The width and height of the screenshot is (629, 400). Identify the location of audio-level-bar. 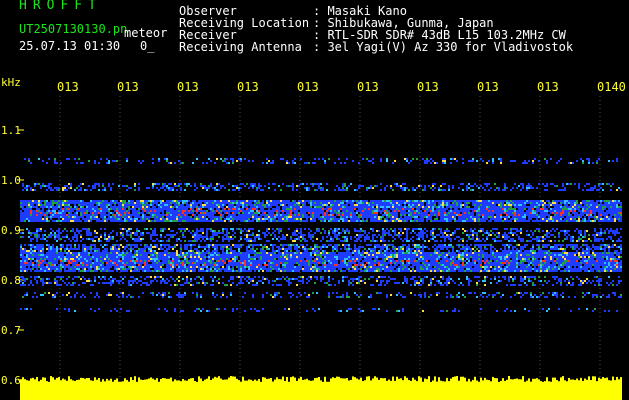
(321, 388).